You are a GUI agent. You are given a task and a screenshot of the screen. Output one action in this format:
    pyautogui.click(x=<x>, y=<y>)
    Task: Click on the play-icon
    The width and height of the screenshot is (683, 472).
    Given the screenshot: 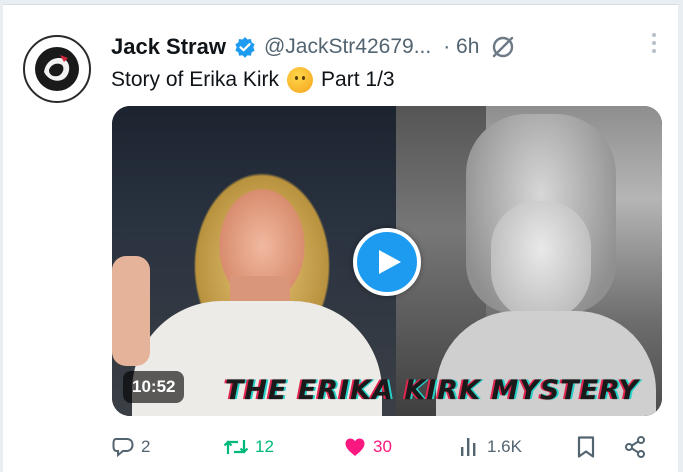 What is the action you would take?
    pyautogui.click(x=387, y=262)
    